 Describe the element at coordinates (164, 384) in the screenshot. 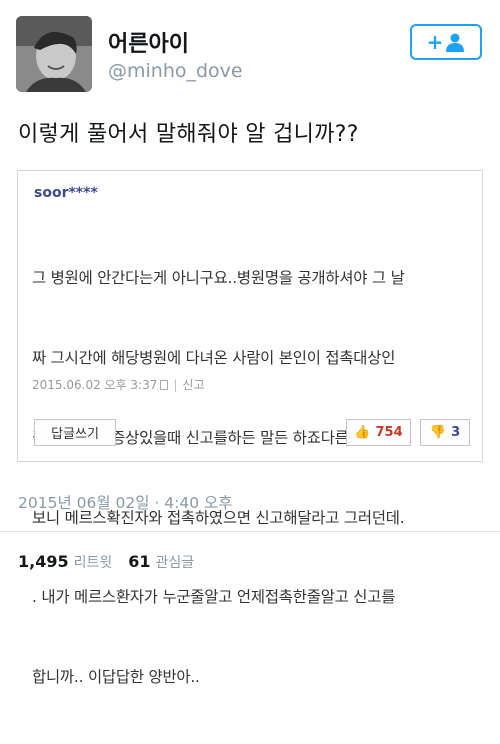

I see `phone-icon` at that location.